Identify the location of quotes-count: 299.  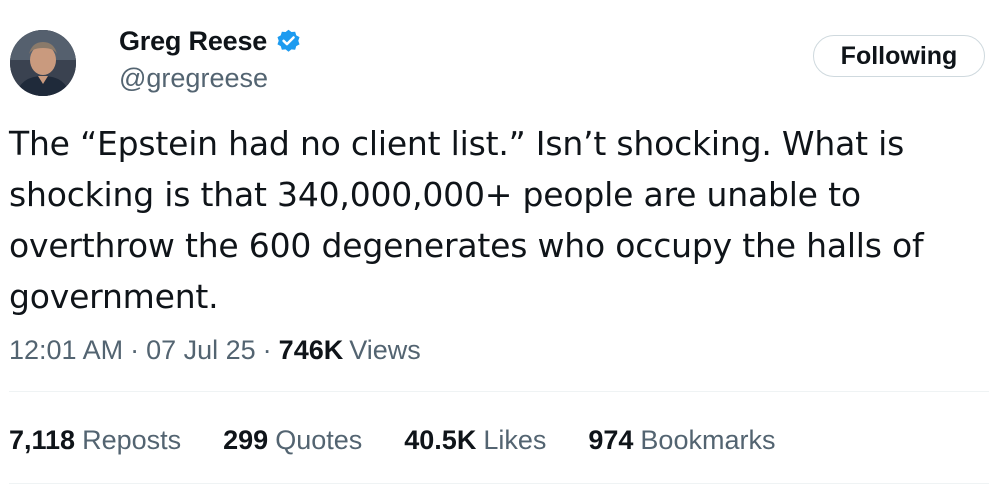
(246, 439).